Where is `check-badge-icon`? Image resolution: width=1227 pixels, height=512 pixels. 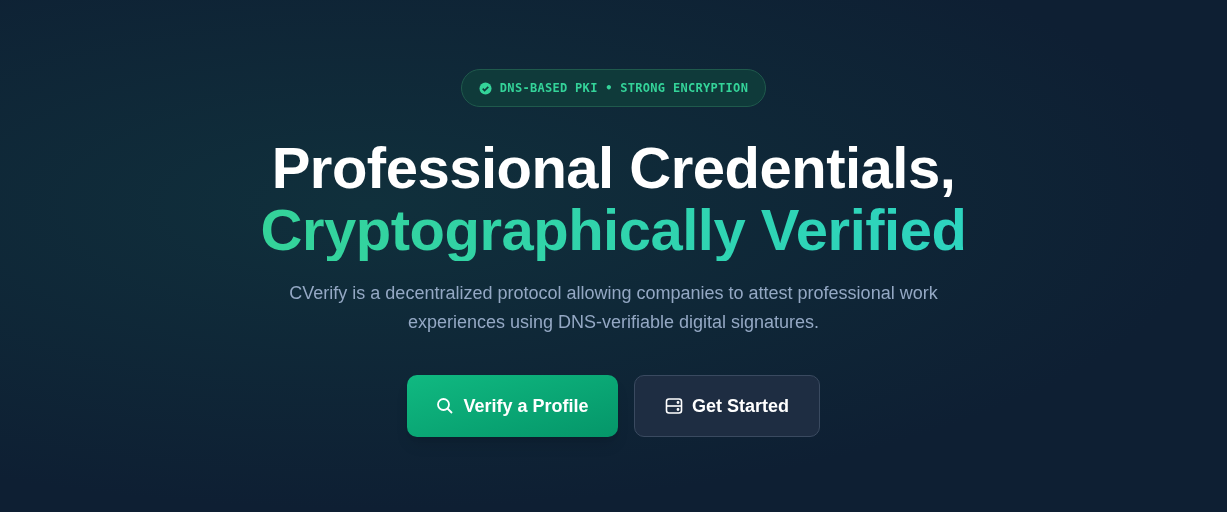
check-badge-icon is located at coordinates (485, 88).